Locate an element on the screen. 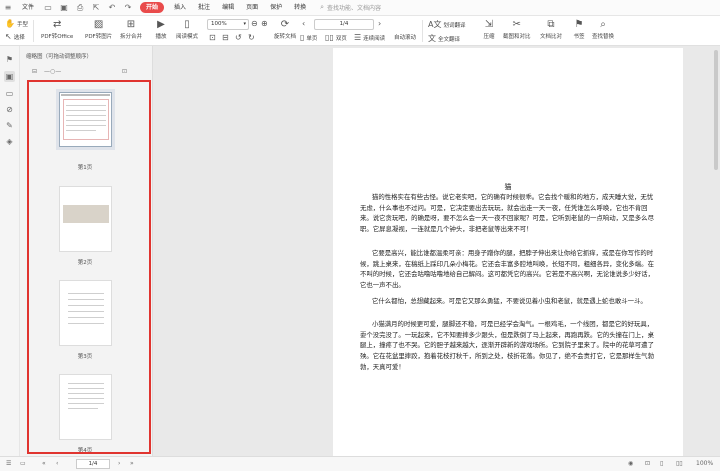  compress-button: ⇲ 压缩 is located at coordinates (489, 29).